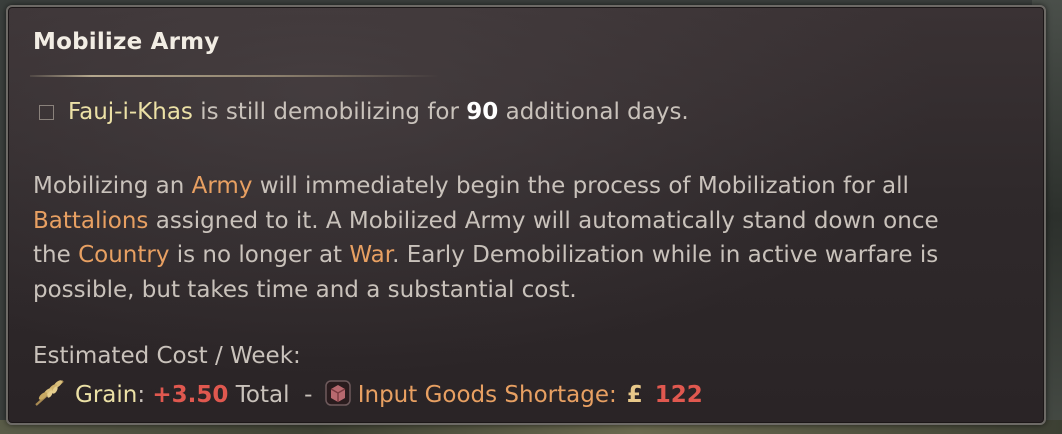  I want to click on description-text: the, so click(56, 255).